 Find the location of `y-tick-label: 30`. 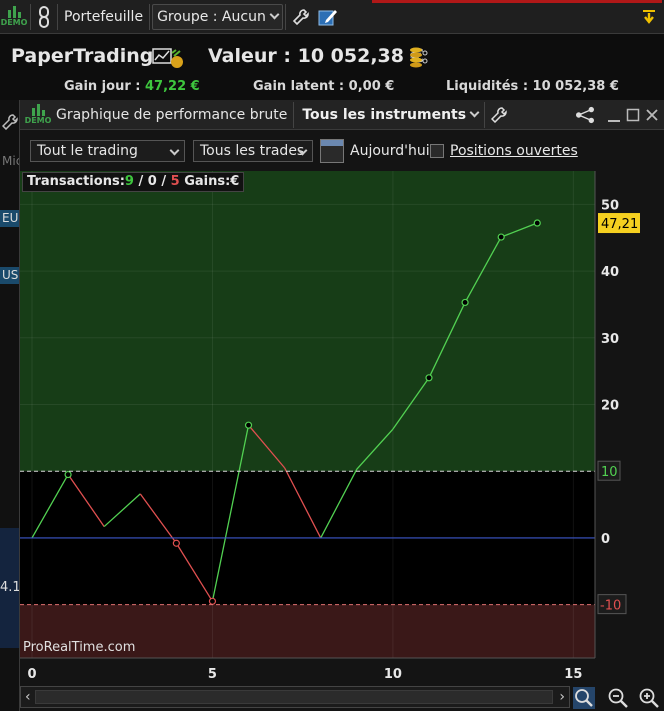

y-tick-label: 30 is located at coordinates (610, 339).